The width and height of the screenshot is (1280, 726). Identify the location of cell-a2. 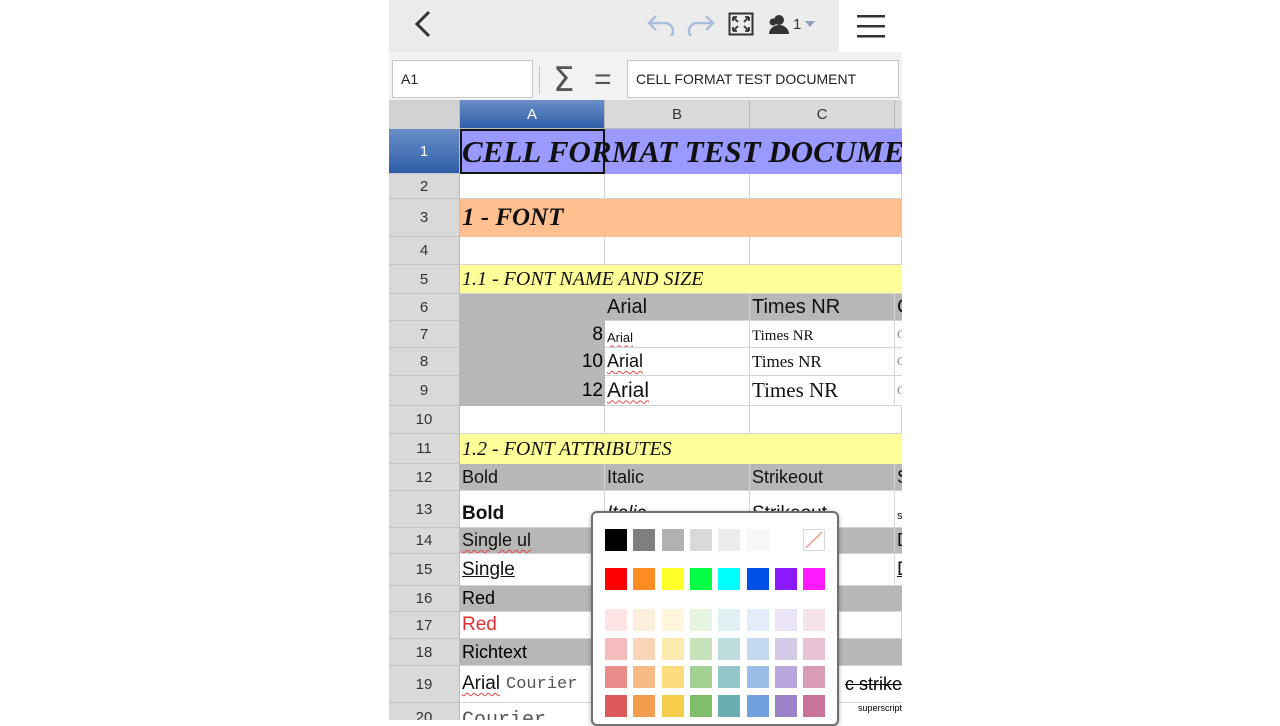
(532, 186).